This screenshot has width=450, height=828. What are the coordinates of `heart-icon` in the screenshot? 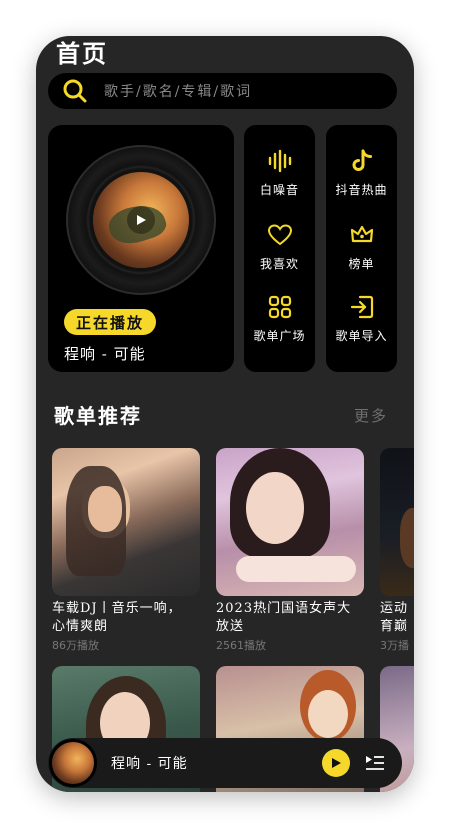 It's located at (279, 235).